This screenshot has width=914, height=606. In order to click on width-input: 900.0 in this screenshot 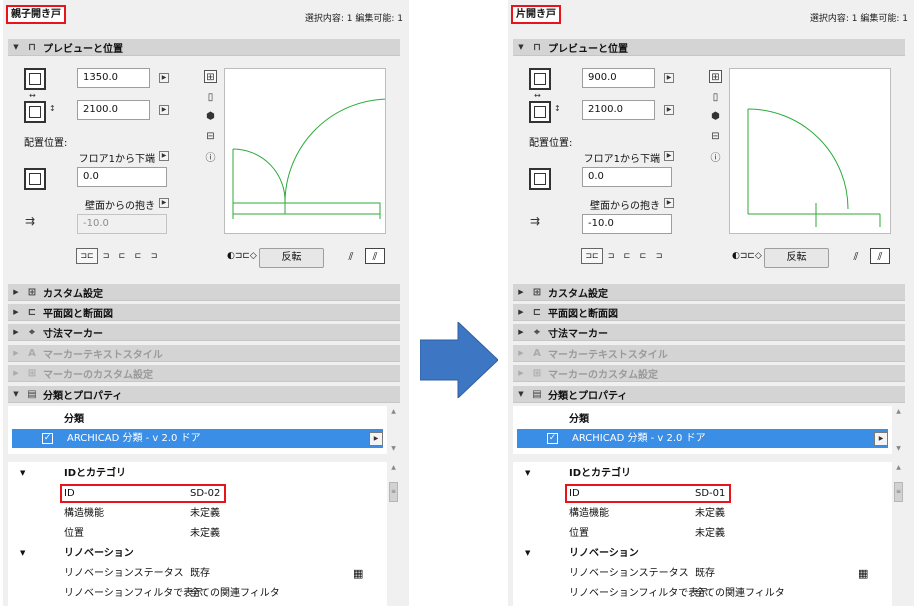, I will do `click(618, 78)`.